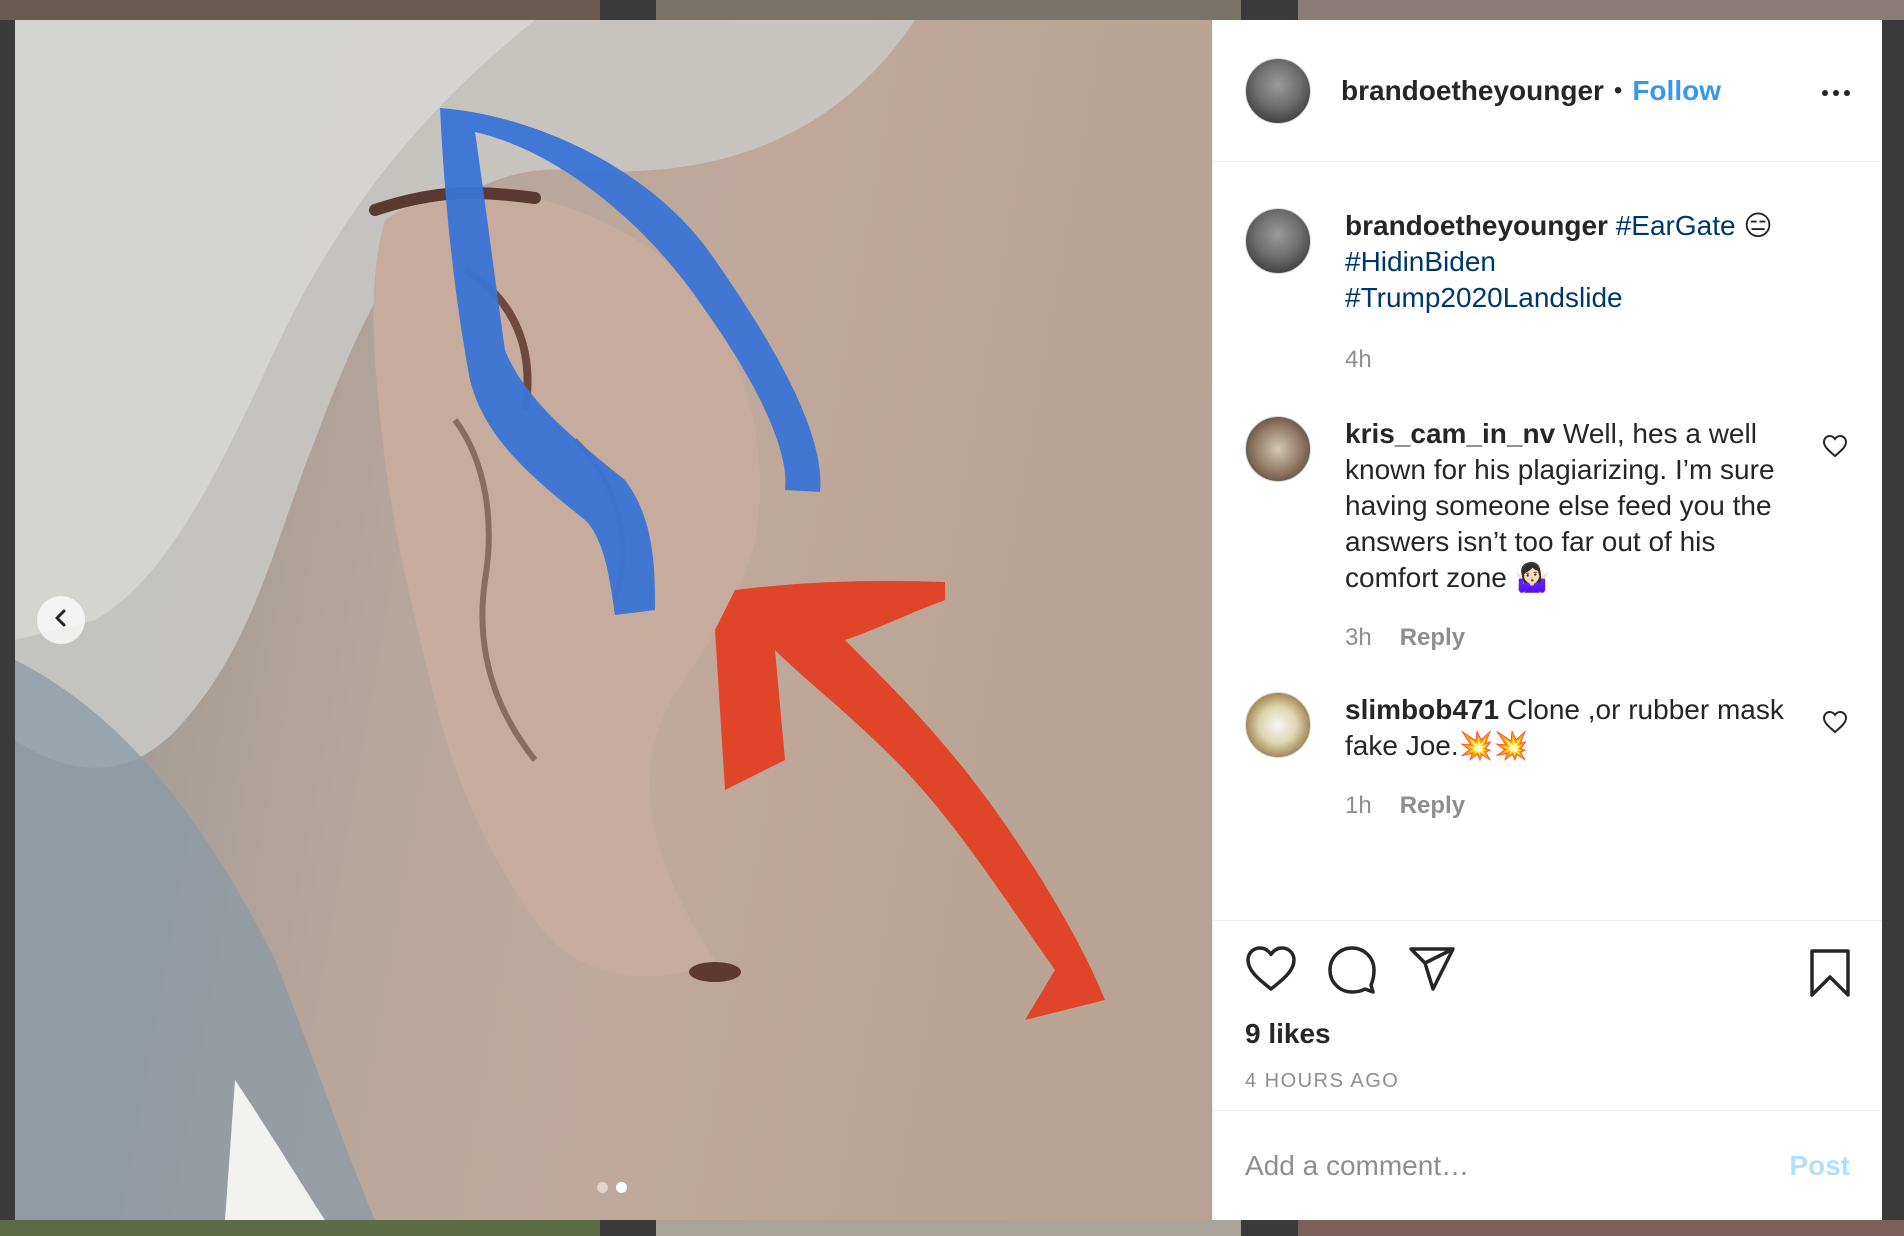 The width and height of the screenshot is (1904, 1236). What do you see at coordinates (1358, 806) in the screenshot?
I see `comment-time: 1h` at bounding box center [1358, 806].